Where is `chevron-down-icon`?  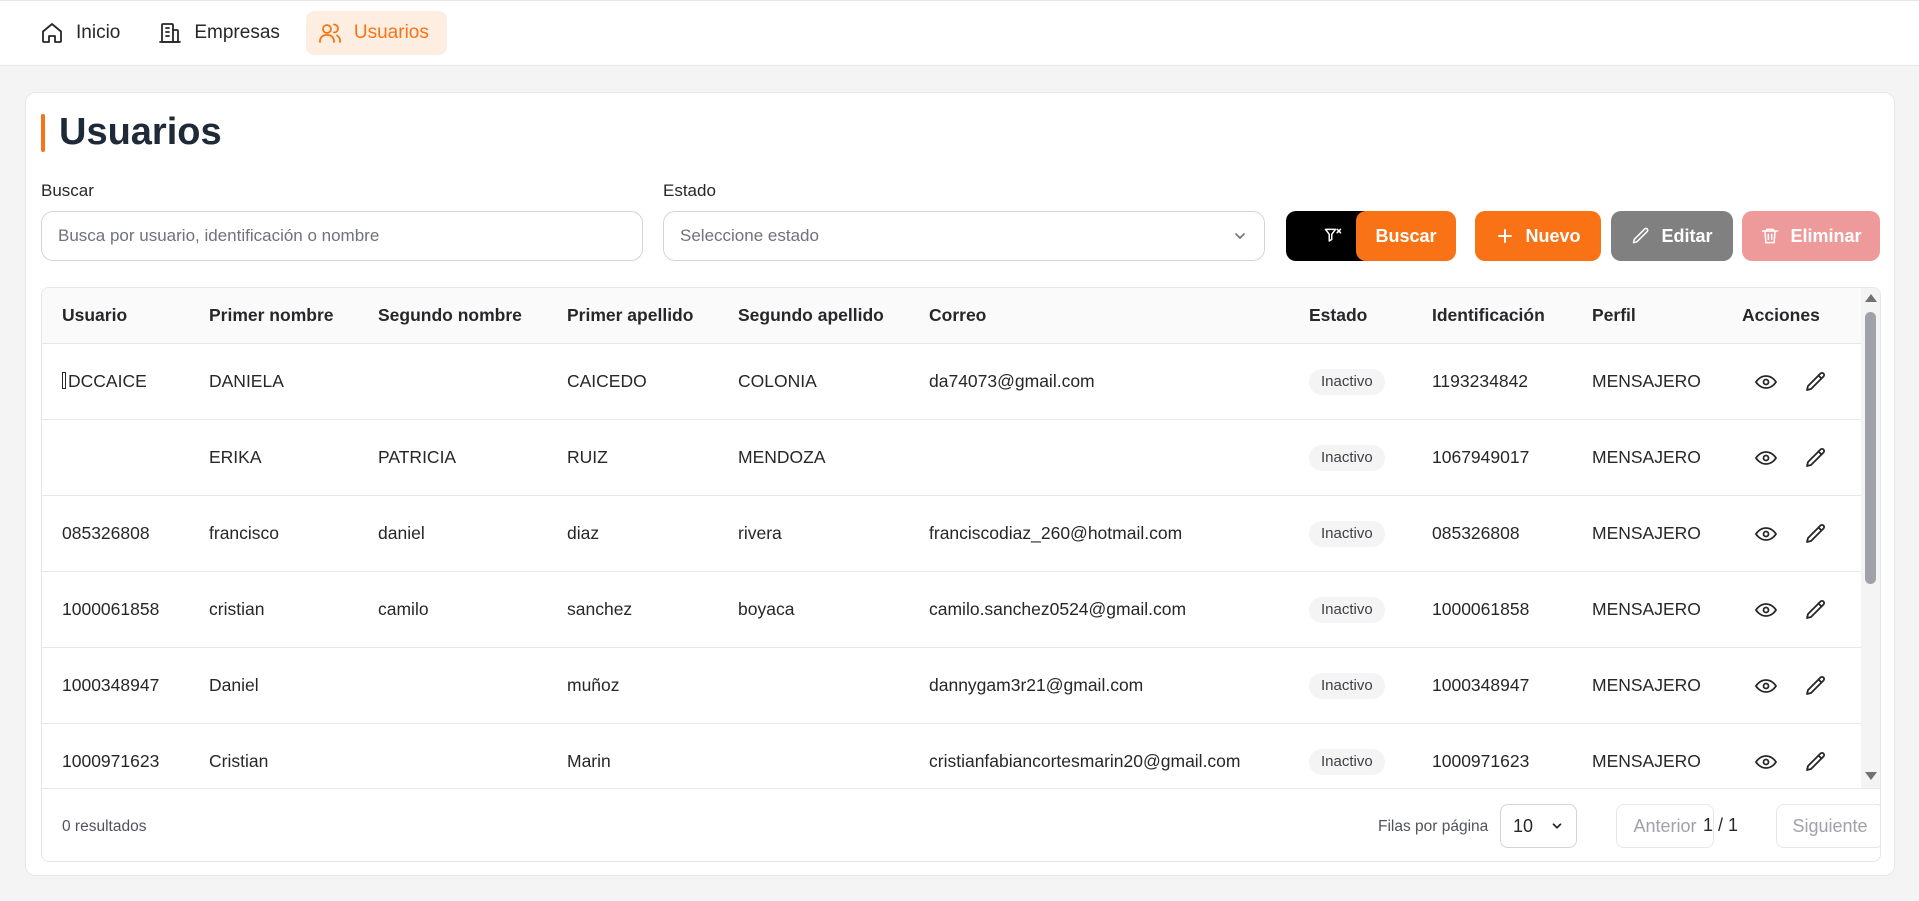
chevron-down-icon is located at coordinates (1240, 236).